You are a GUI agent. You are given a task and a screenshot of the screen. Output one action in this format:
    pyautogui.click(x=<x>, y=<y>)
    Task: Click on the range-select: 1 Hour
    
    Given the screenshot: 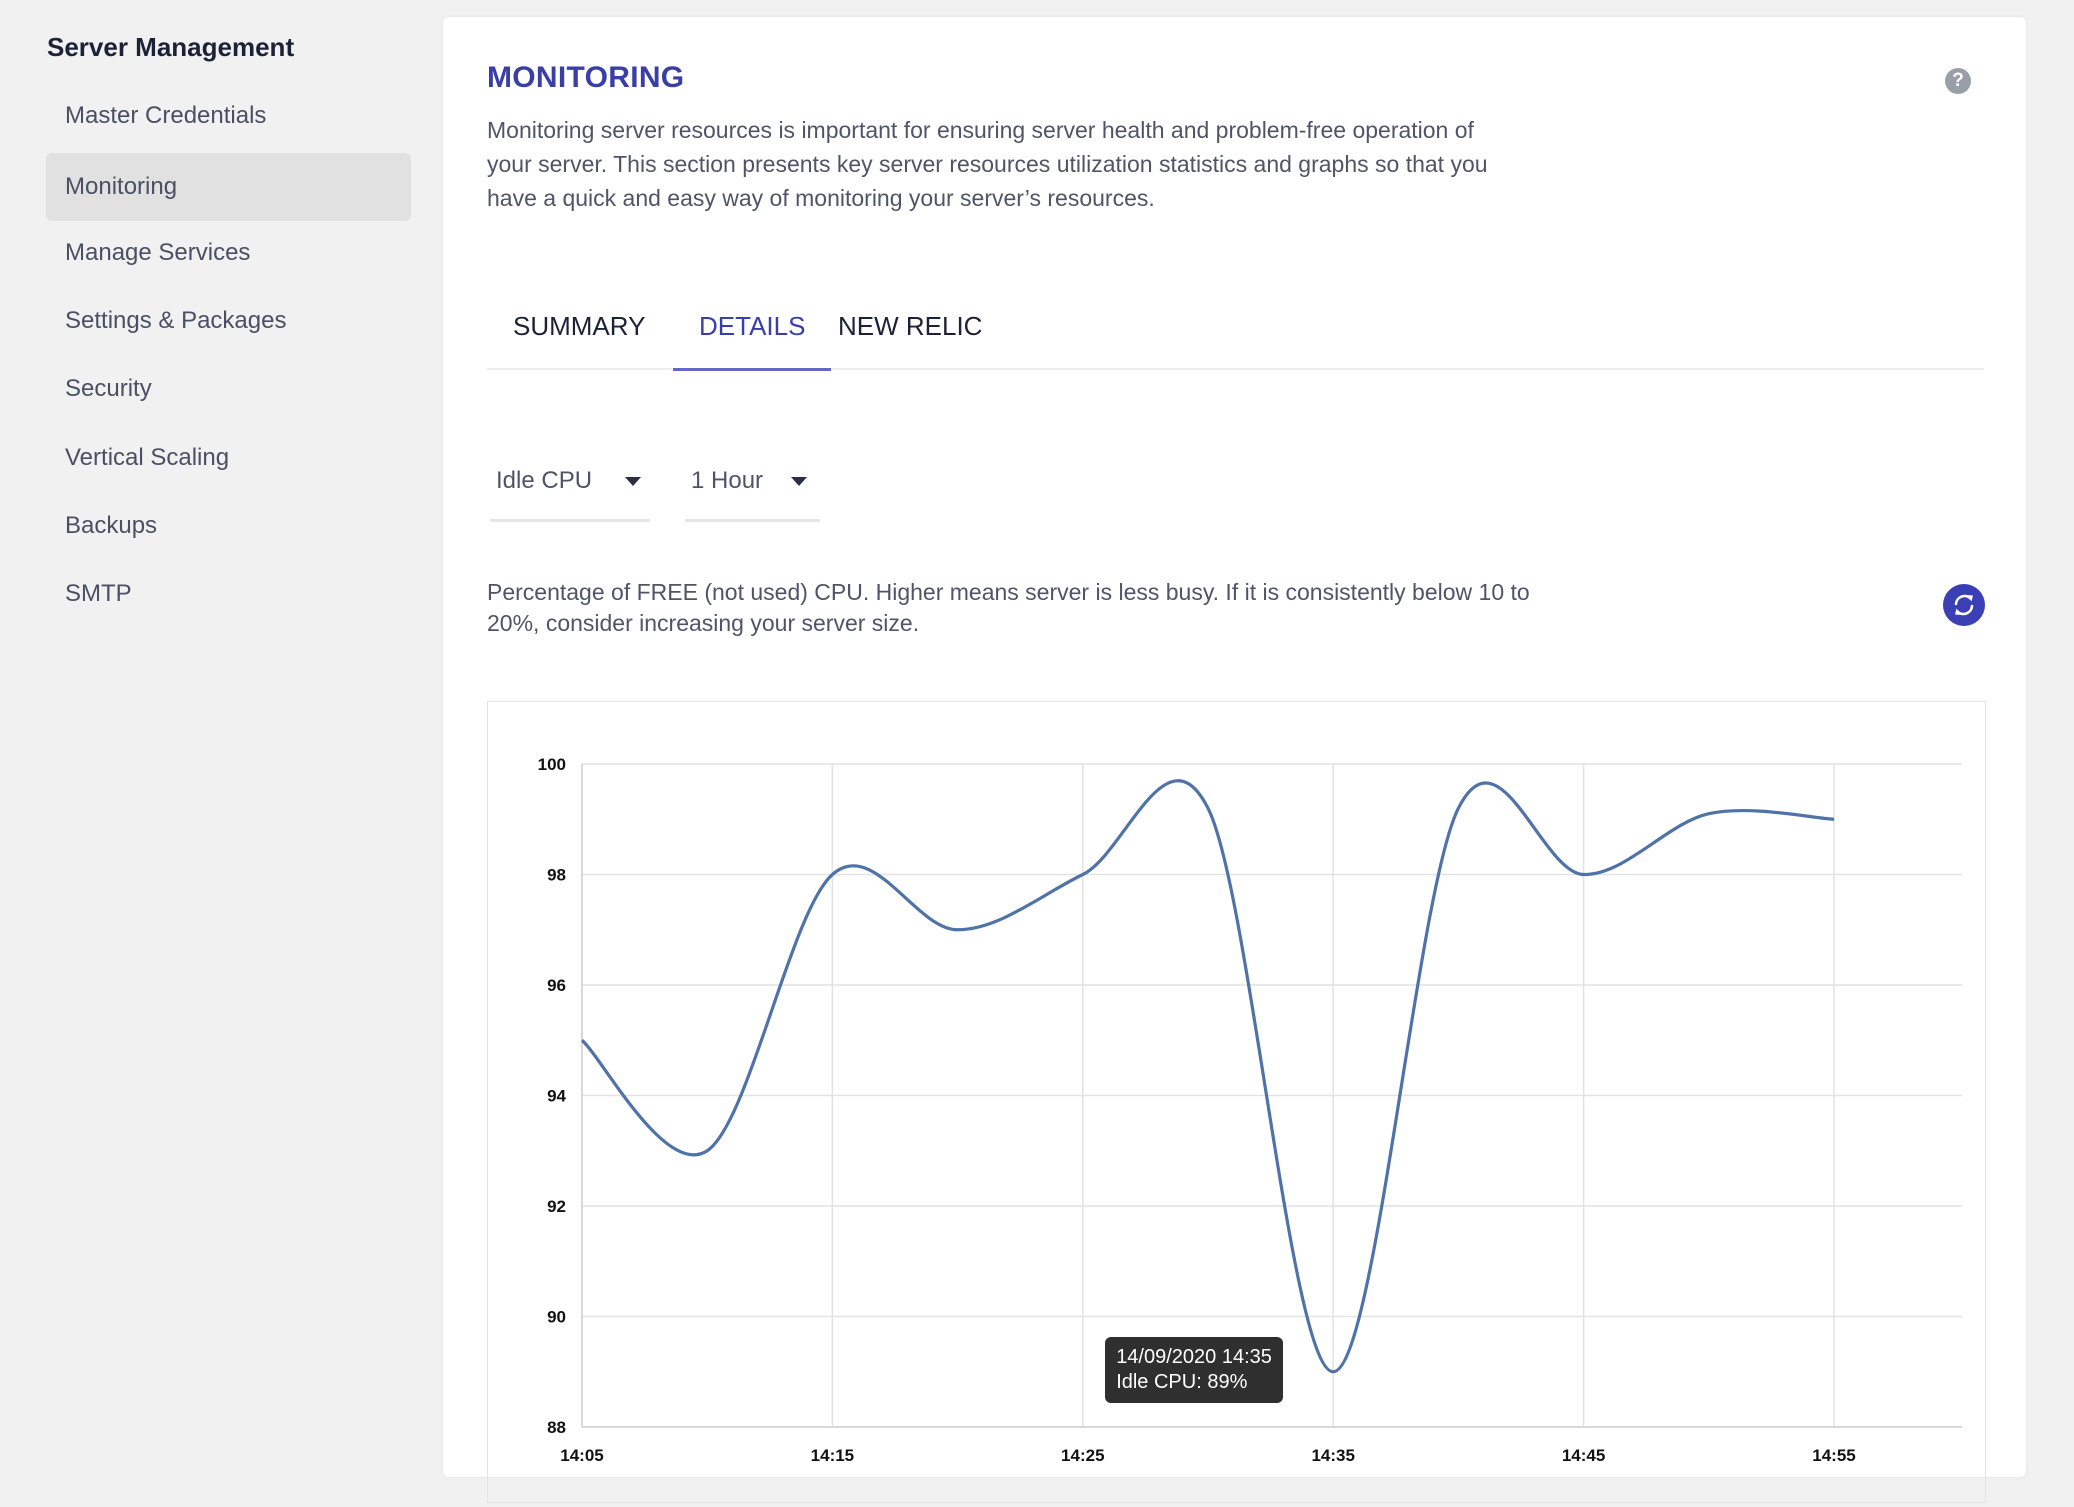 What is the action you would take?
    pyautogui.click(x=752, y=484)
    